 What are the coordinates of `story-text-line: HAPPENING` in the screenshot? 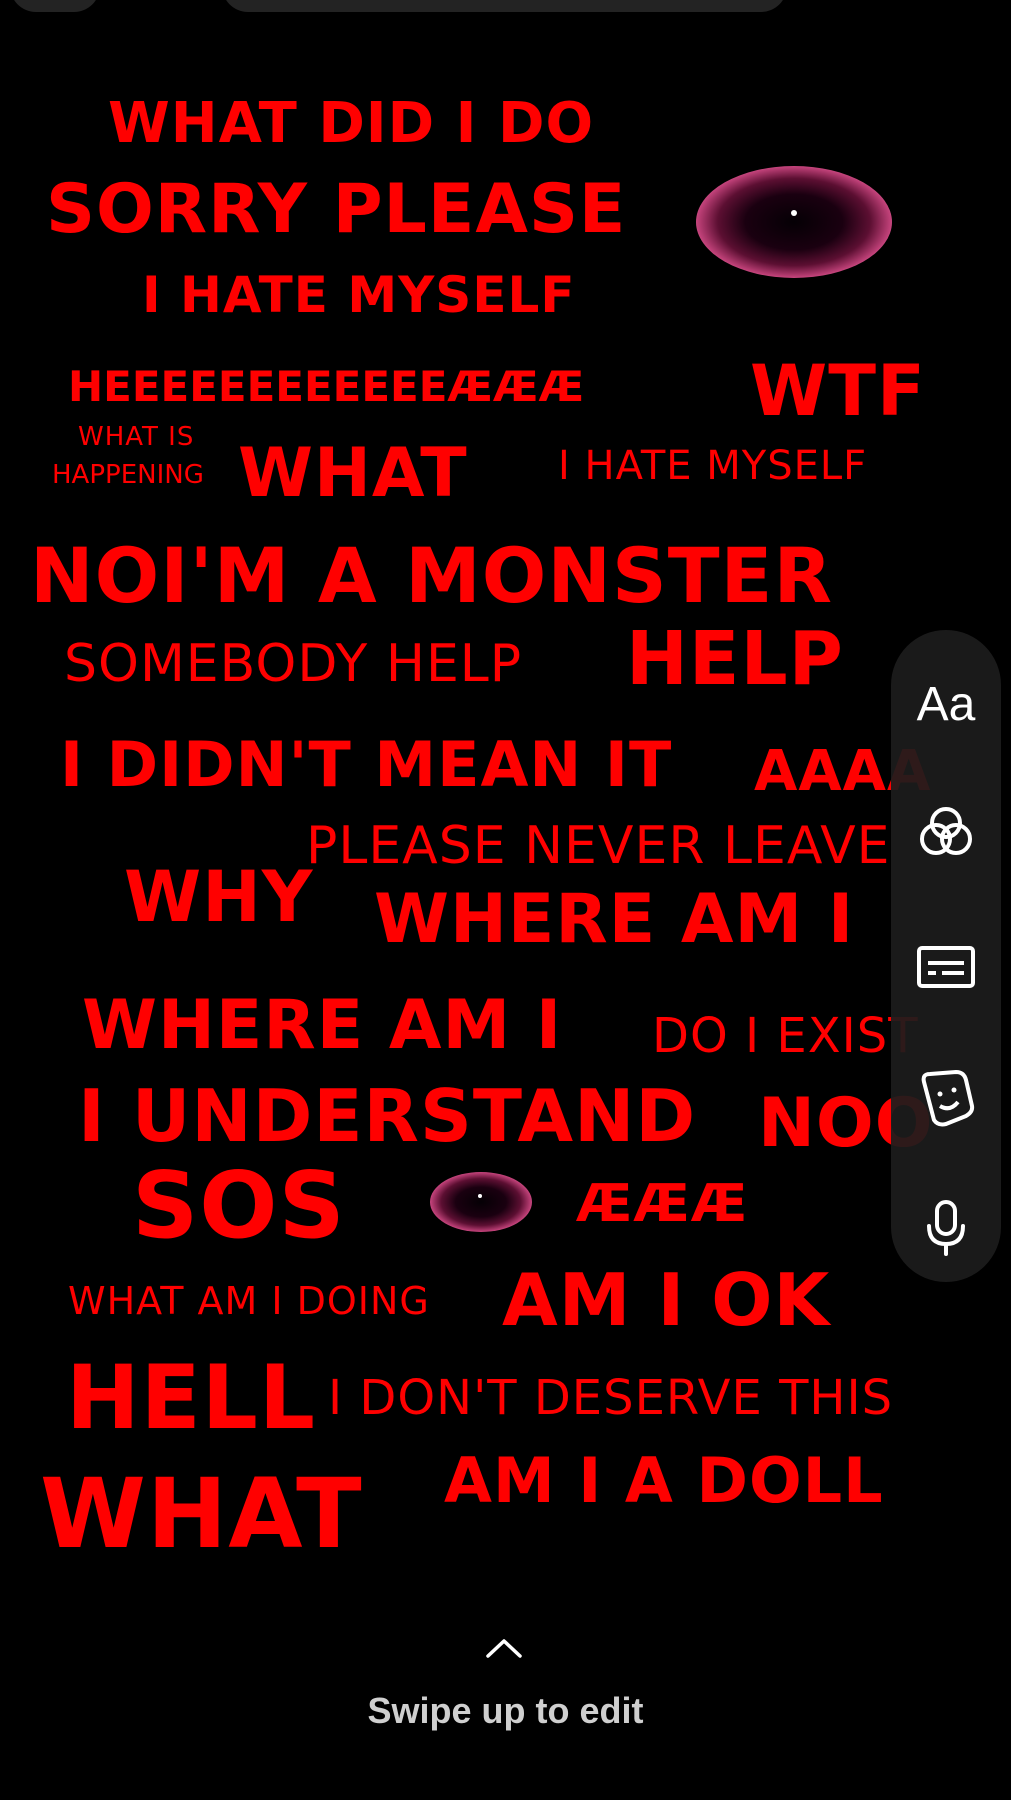 It's located at (128, 475).